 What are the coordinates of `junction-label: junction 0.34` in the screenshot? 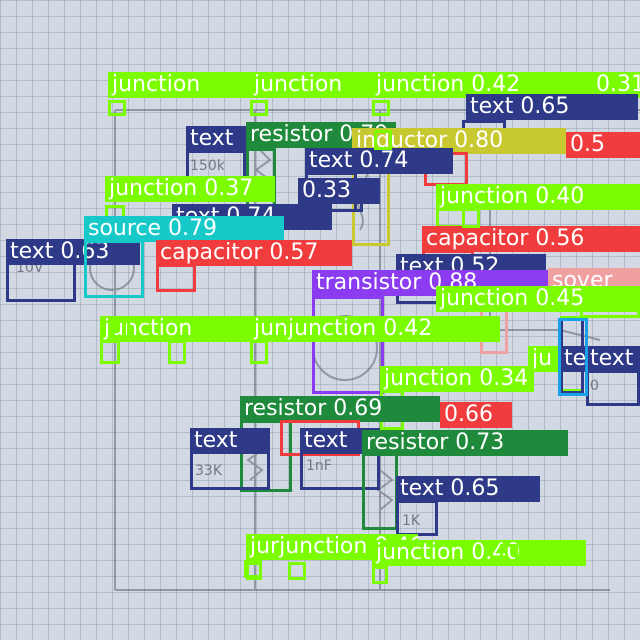 It's located at (457, 379).